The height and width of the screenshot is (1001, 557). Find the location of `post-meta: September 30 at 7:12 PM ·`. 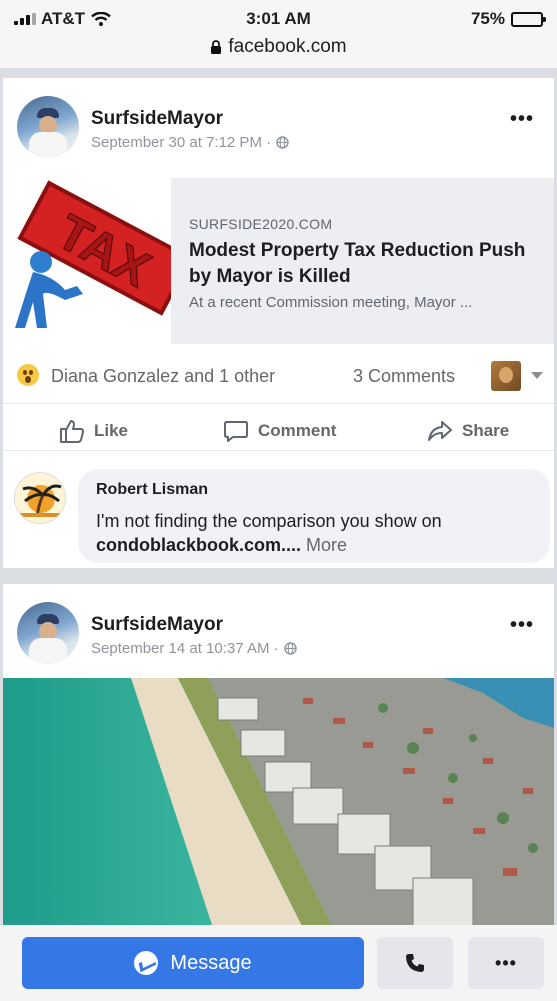

post-meta: September 30 at 7:12 PM · is located at coordinates (190, 142).